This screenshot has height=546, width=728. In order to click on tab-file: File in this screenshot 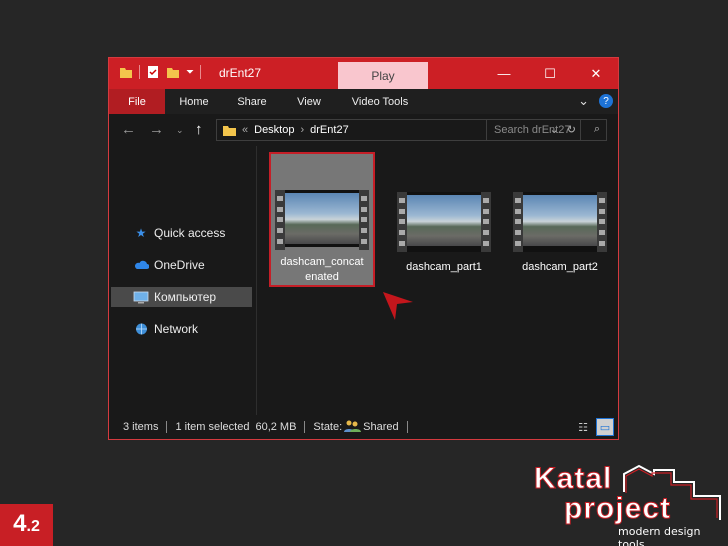, I will do `click(137, 101)`.